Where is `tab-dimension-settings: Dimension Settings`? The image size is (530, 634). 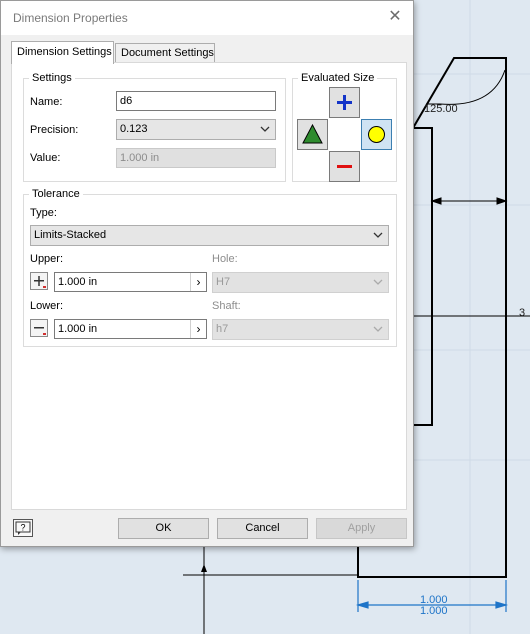 tab-dimension-settings: Dimension Settings is located at coordinates (62, 52).